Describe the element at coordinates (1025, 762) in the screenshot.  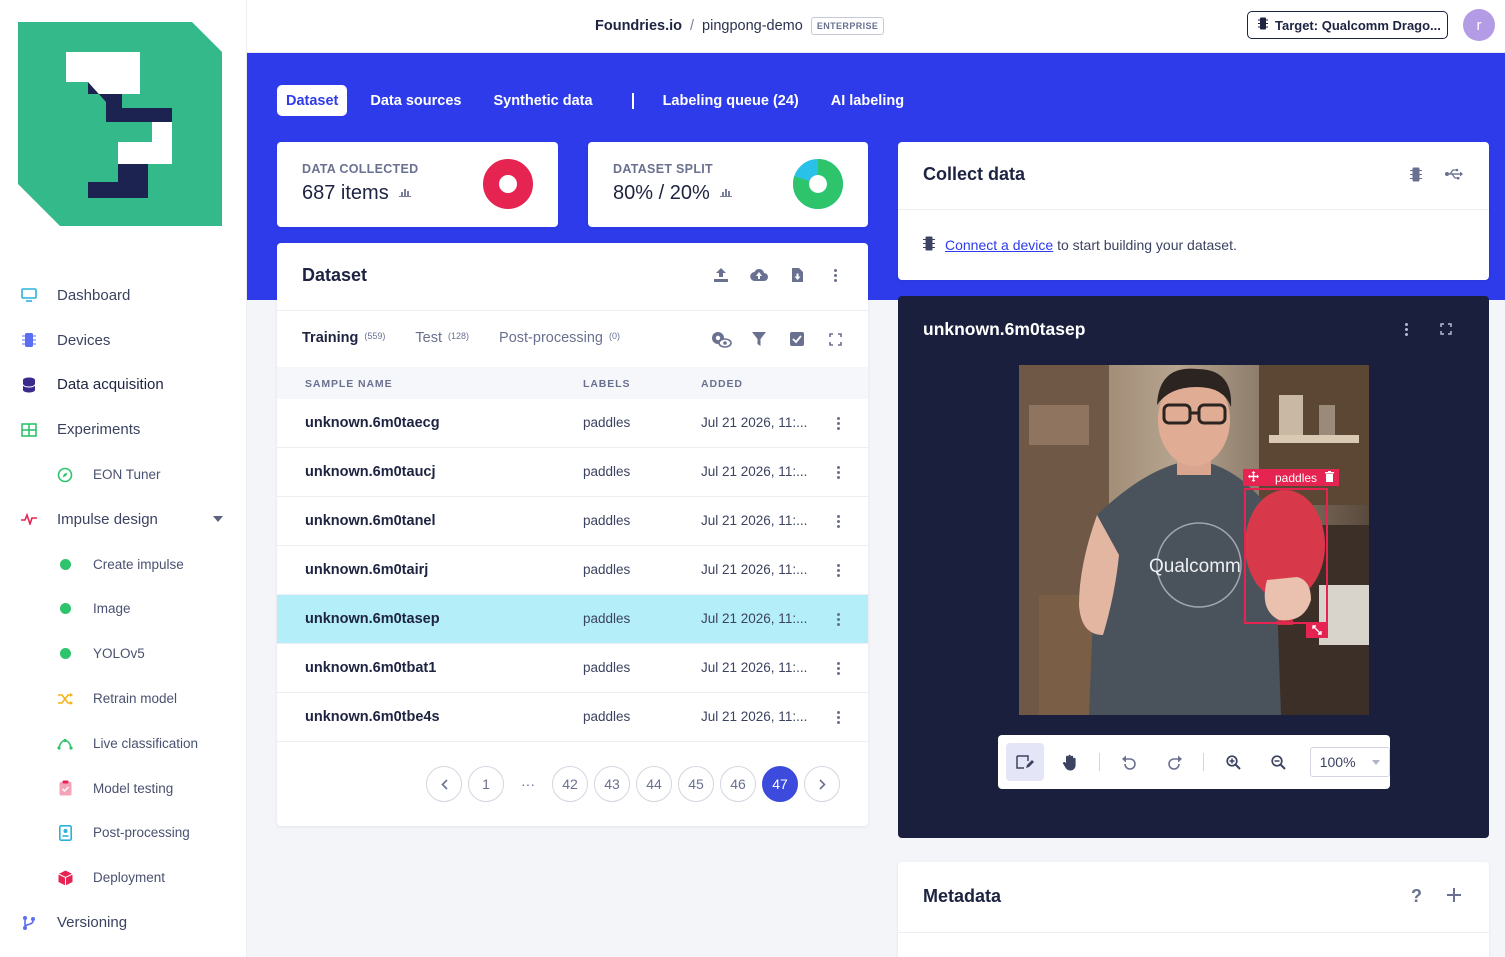
I see `draw-box-button` at that location.